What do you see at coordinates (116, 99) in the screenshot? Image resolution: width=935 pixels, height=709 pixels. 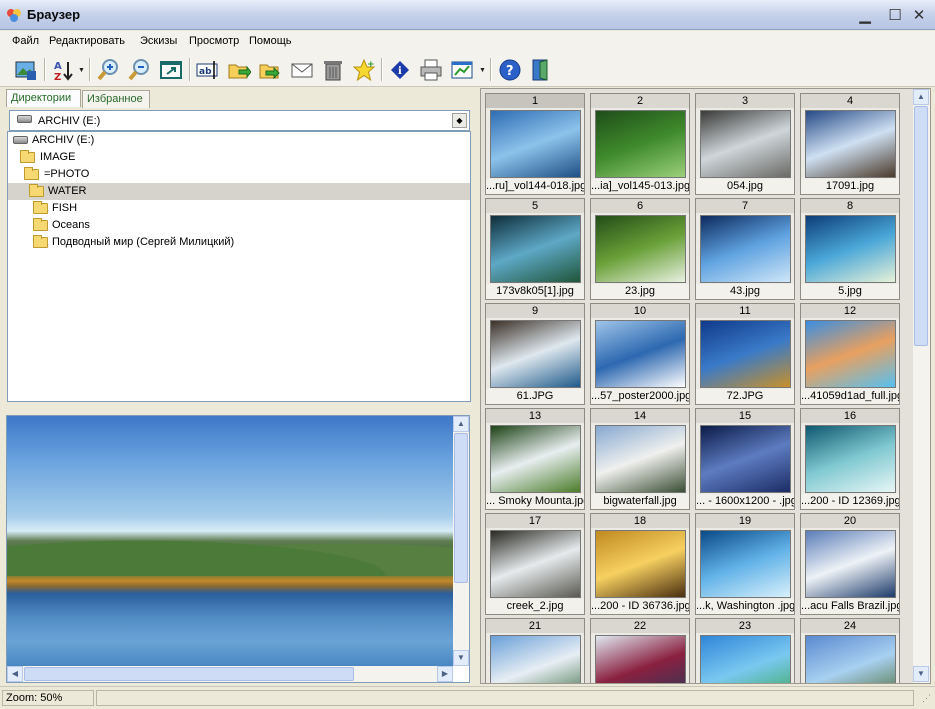 I see `tab-favorites: Избранное` at bounding box center [116, 99].